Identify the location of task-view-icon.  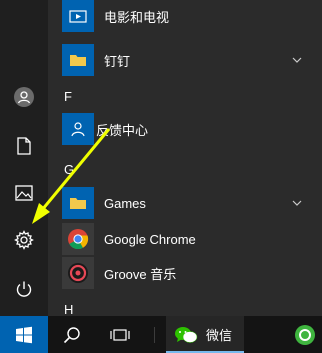
(120, 334).